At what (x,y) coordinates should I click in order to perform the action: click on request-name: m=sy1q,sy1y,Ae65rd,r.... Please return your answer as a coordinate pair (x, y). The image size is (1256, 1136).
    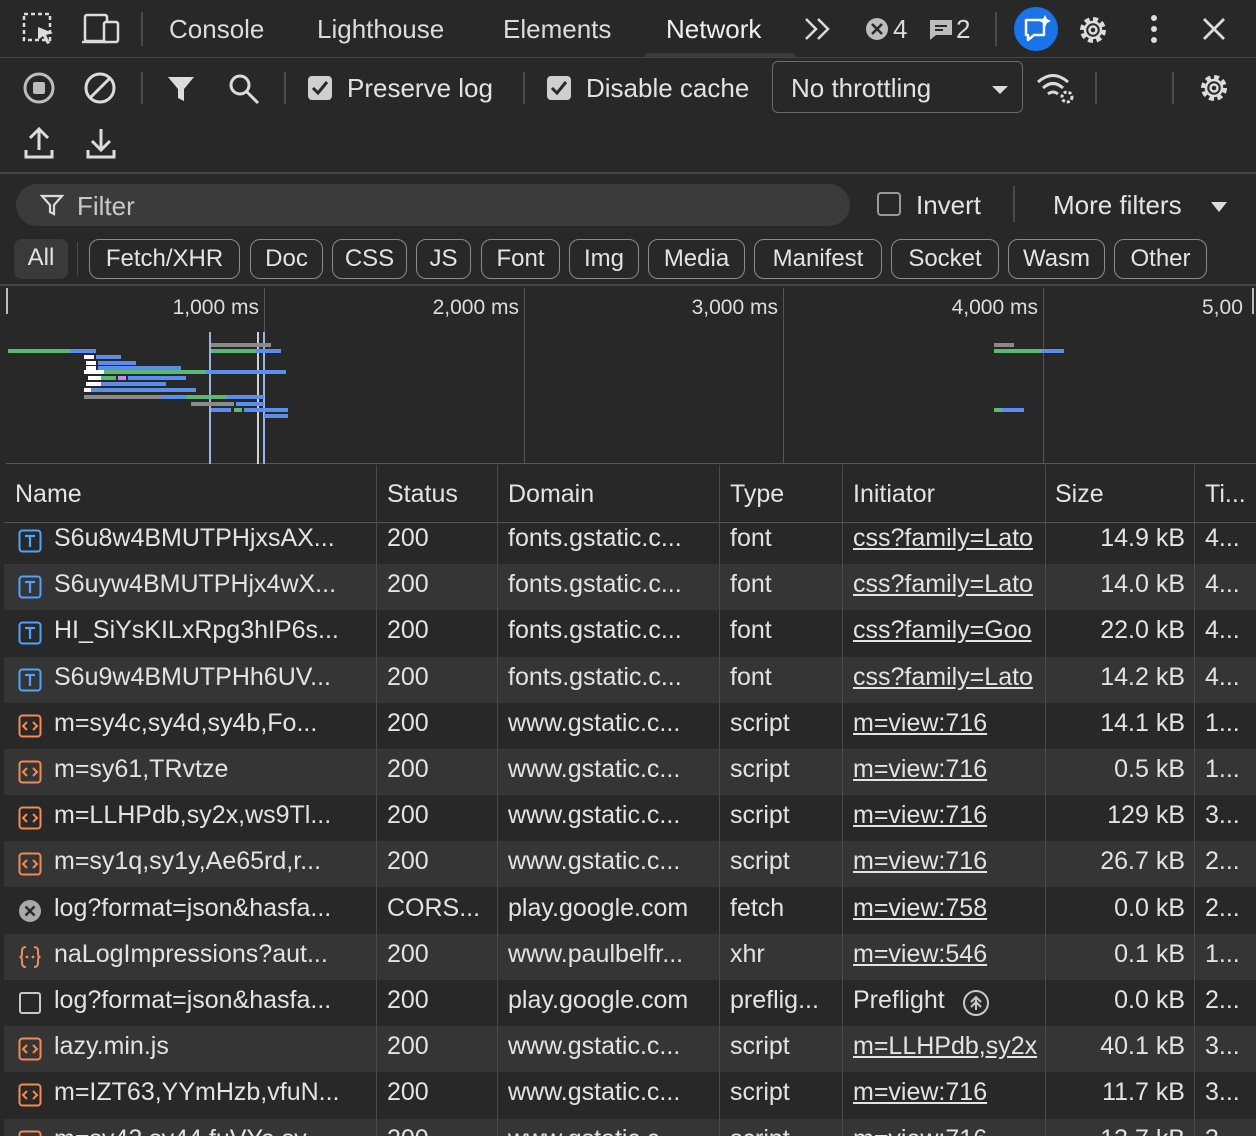
    Looking at the image, I should click on (213, 861).